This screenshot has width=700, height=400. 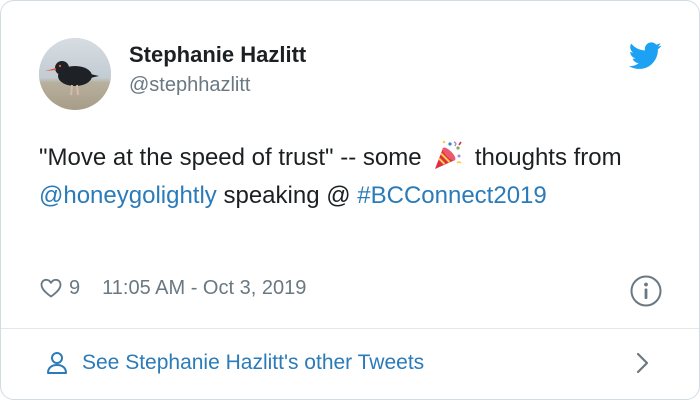 I want to click on heart-icon, so click(x=51, y=288).